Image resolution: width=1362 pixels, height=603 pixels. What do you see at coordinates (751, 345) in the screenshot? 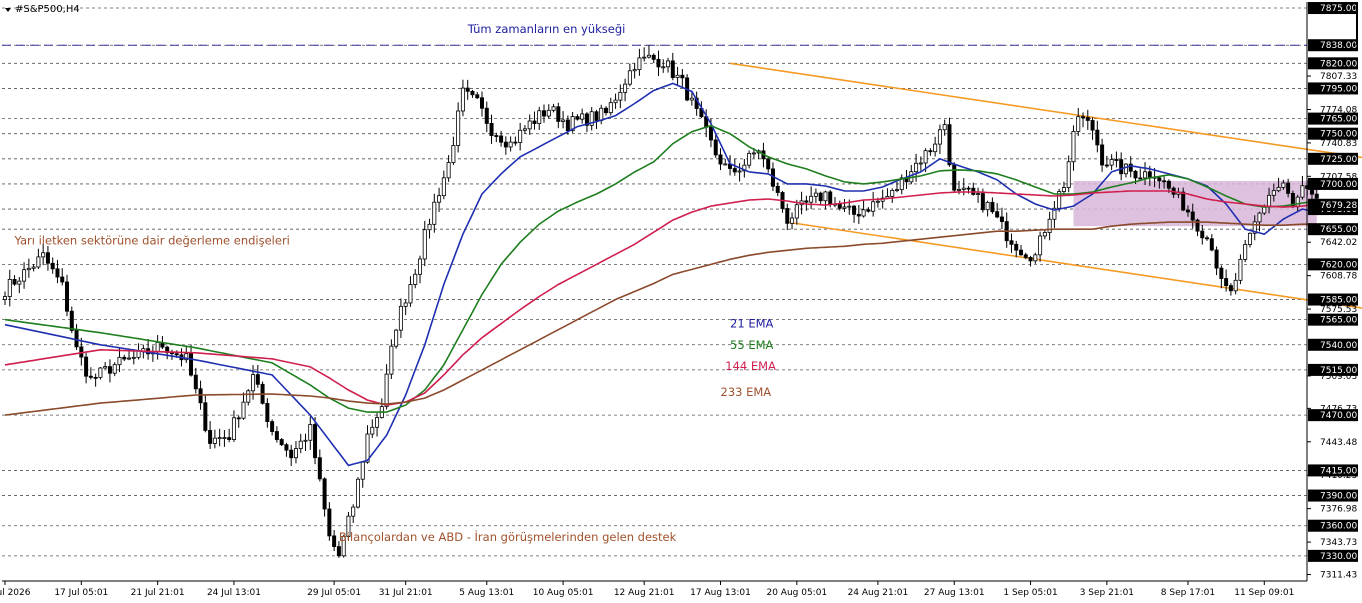
I see `annotation-text: 55 EMA` at bounding box center [751, 345].